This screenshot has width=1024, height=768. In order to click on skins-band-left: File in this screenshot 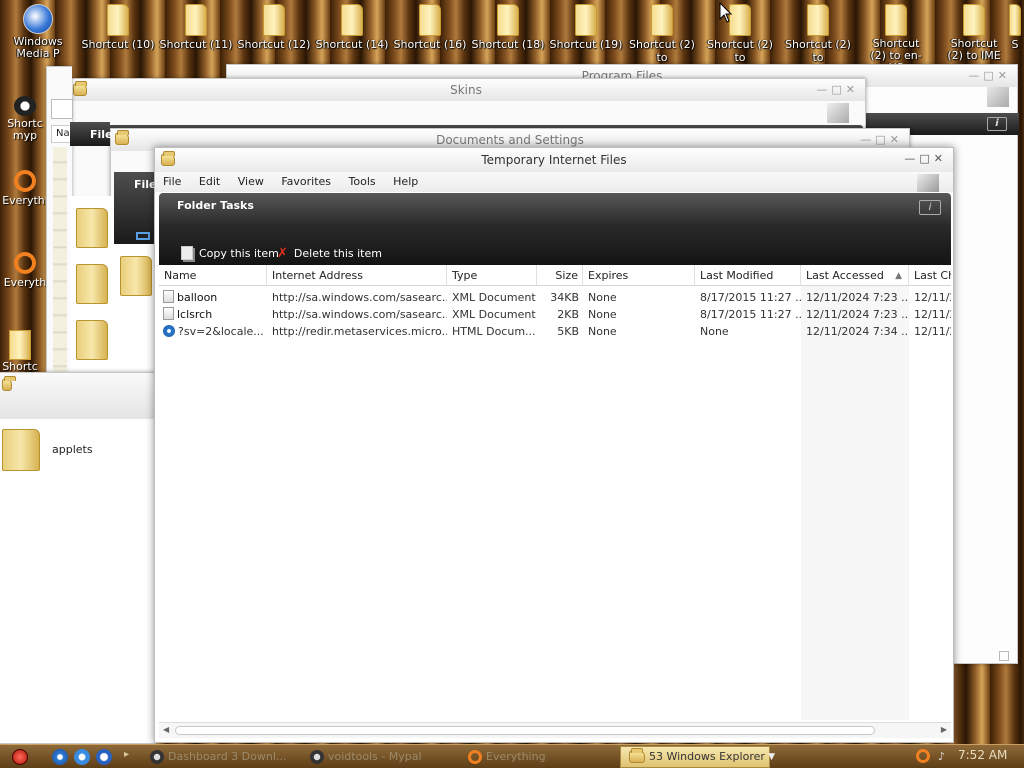, I will do `click(91, 134)`.